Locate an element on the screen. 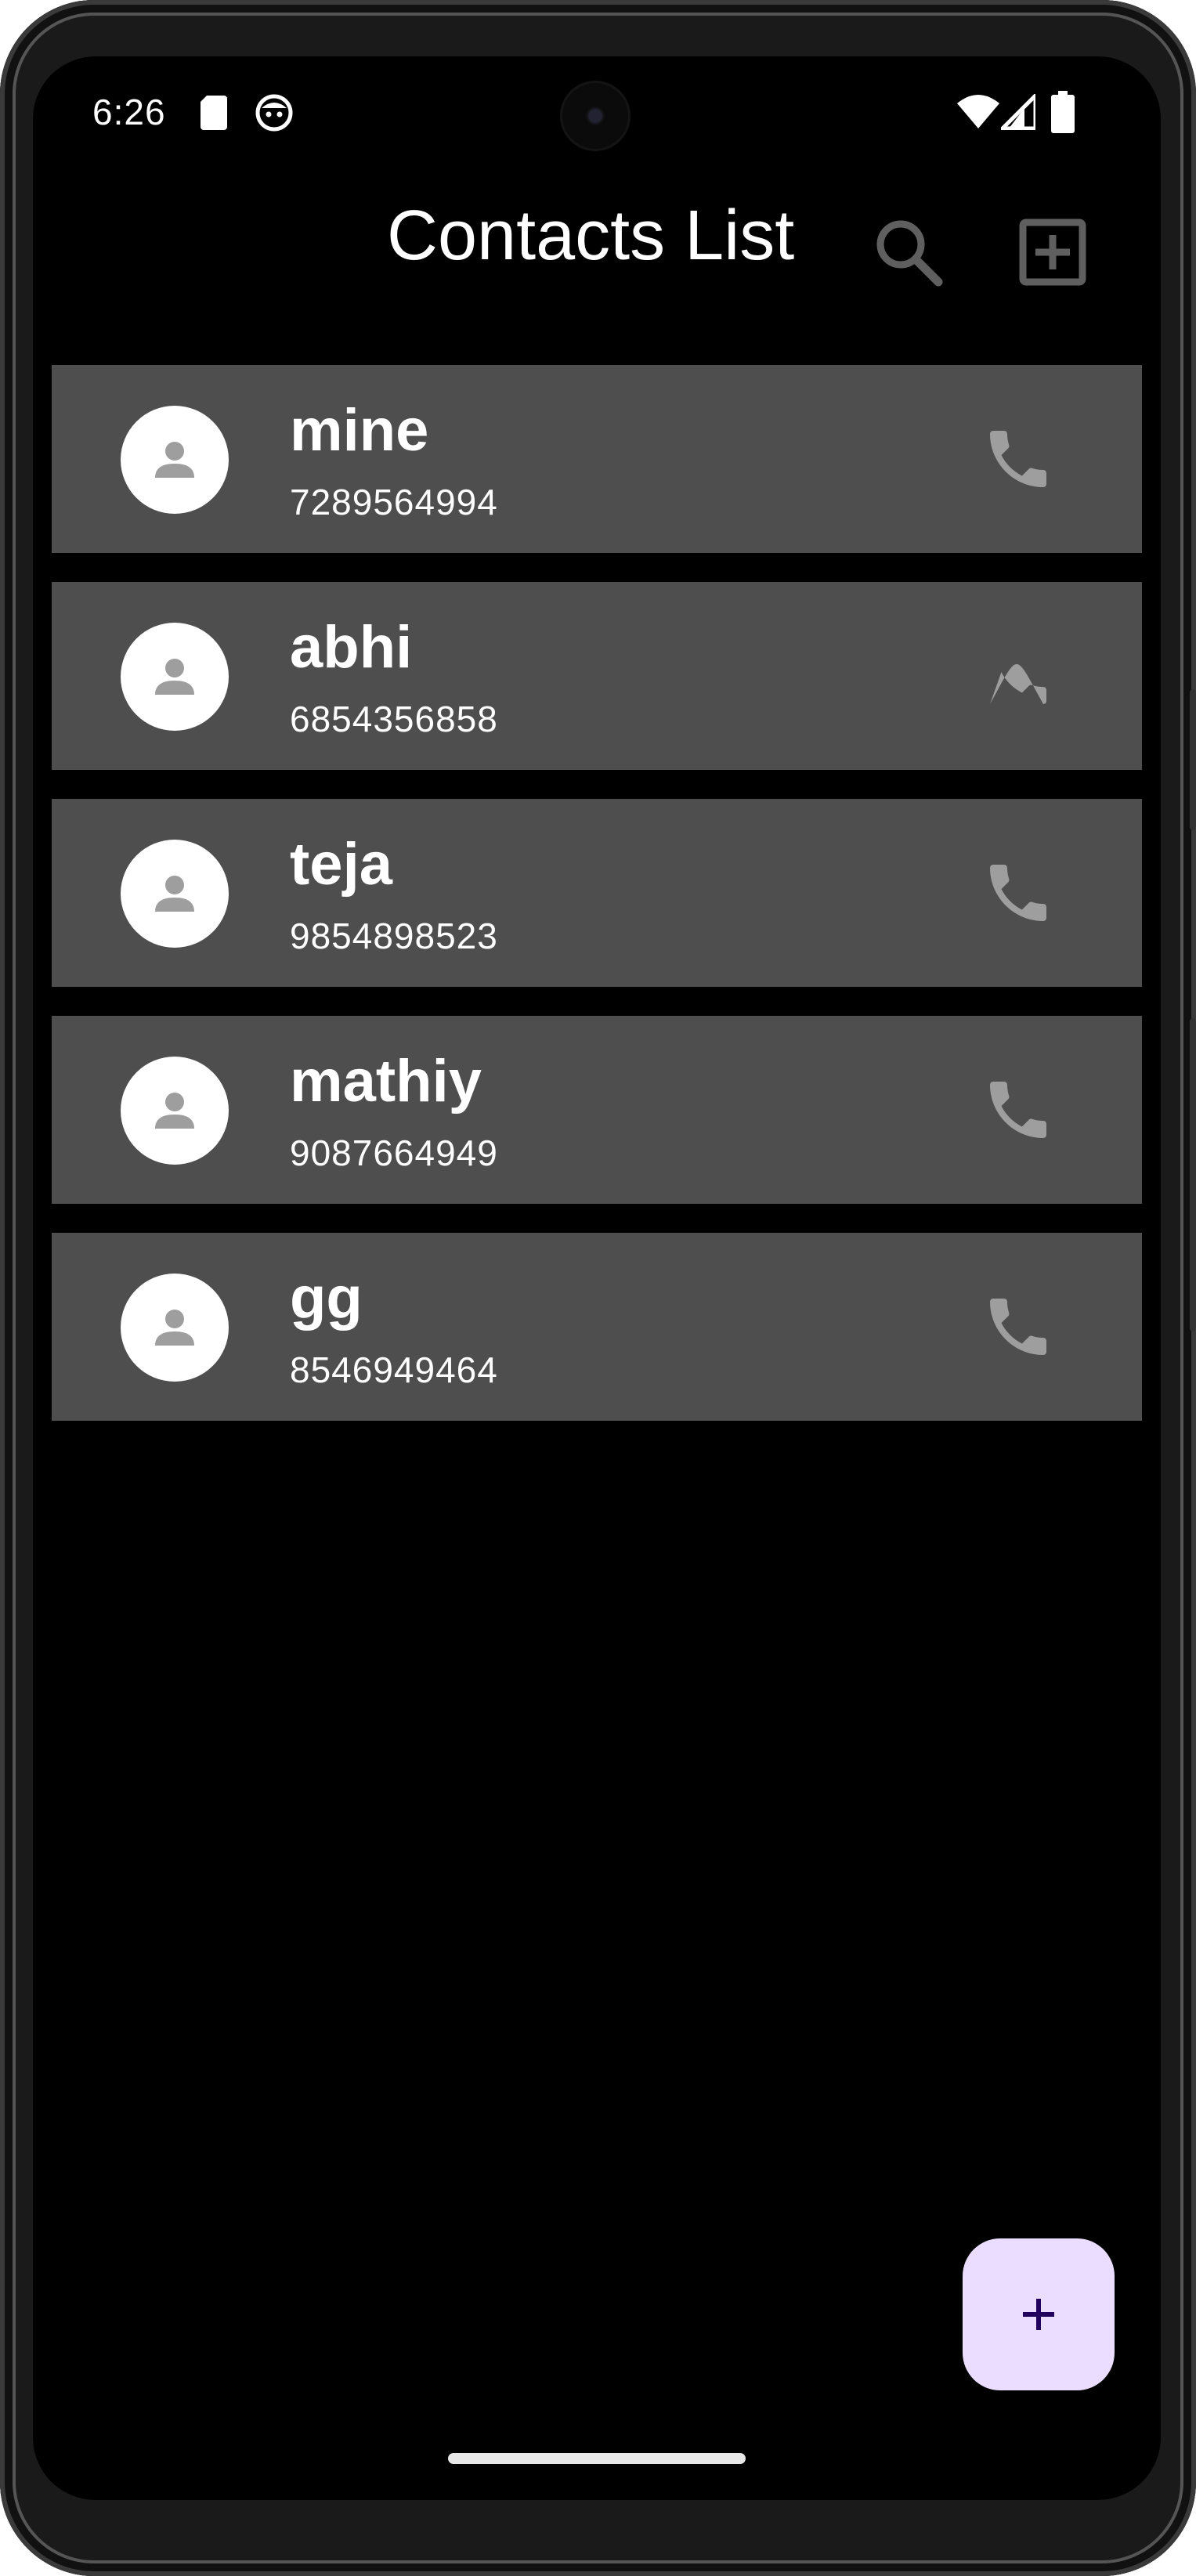  contact-row: mathiy 9087664949 is located at coordinates (597, 1110).